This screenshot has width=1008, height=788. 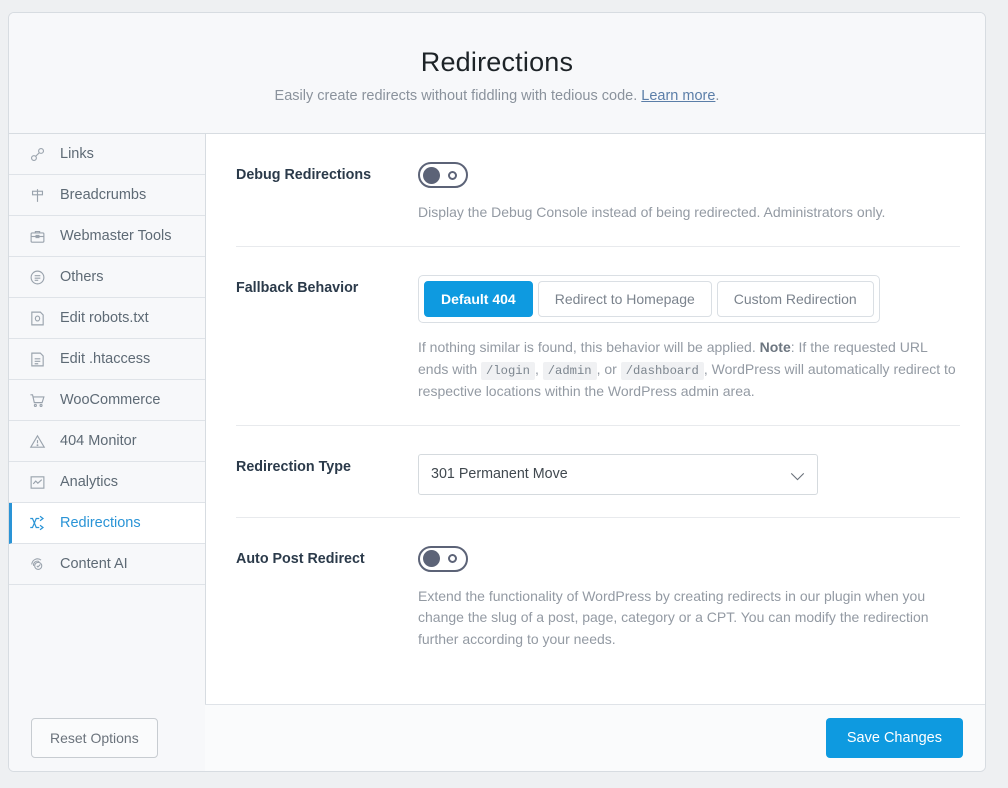 I want to click on field-label: Debug Redirections, so click(x=304, y=175).